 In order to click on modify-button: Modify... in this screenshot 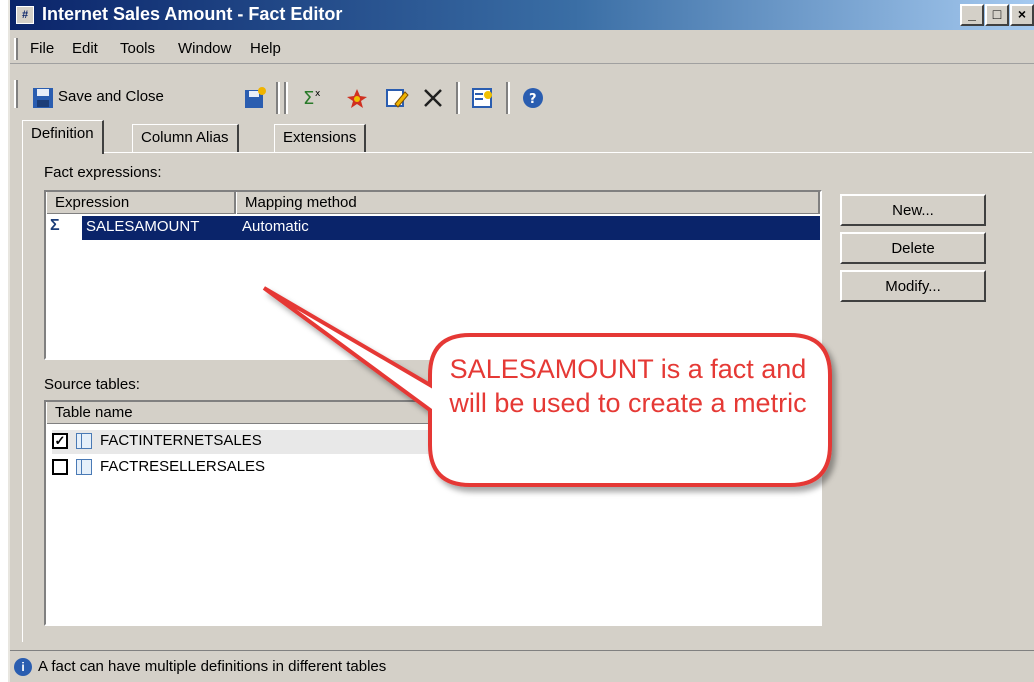, I will do `click(913, 286)`.